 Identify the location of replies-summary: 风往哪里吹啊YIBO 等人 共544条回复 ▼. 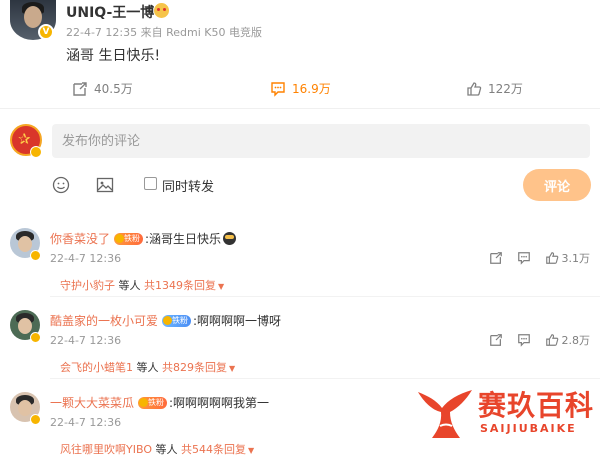
(157, 448).